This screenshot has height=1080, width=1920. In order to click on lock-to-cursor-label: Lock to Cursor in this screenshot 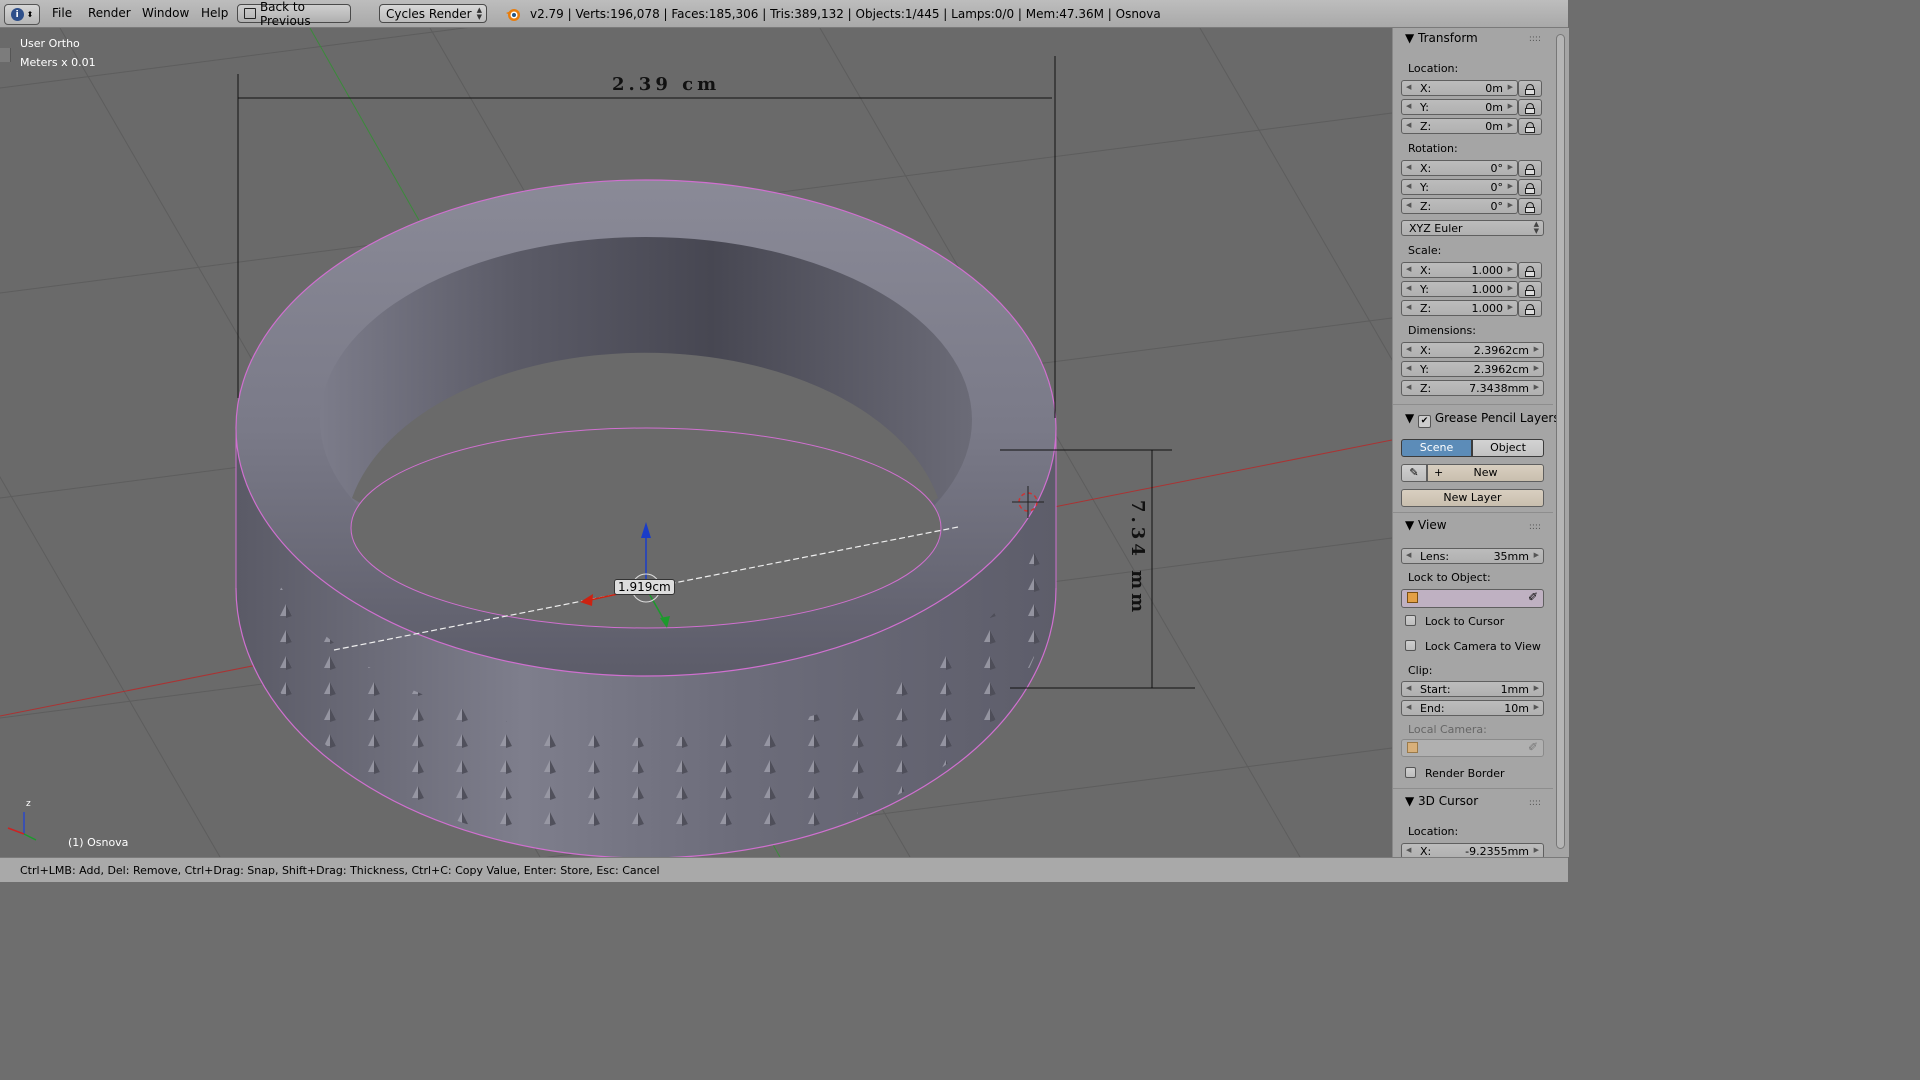, I will do `click(1465, 621)`.